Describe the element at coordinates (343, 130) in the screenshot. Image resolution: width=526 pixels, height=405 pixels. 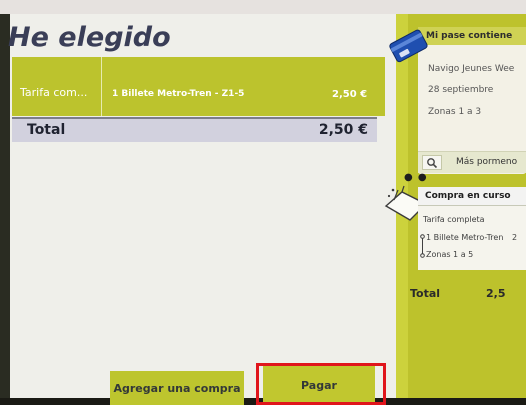
I see `total-amount: 2,50 €` at that location.